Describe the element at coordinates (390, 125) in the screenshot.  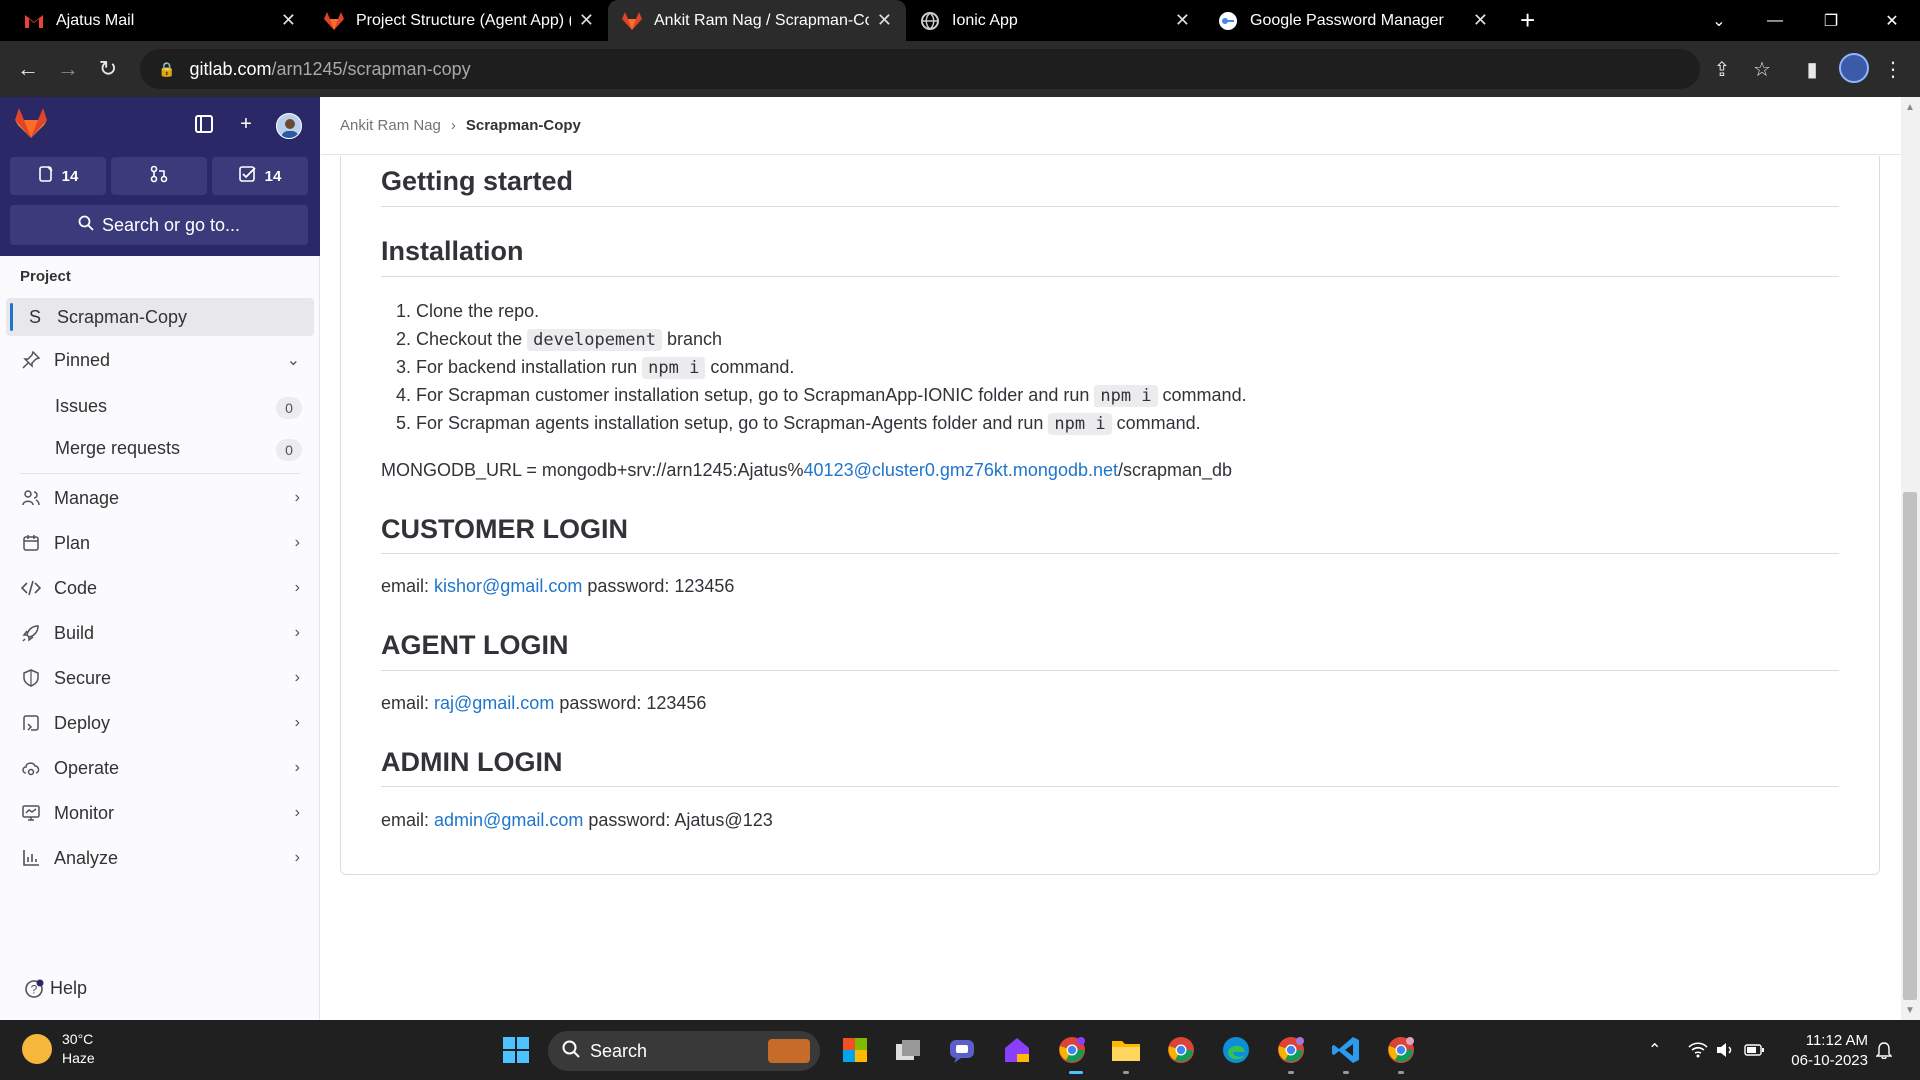
I see `breadcrumb-parent: Ankit Ram Nag` at that location.